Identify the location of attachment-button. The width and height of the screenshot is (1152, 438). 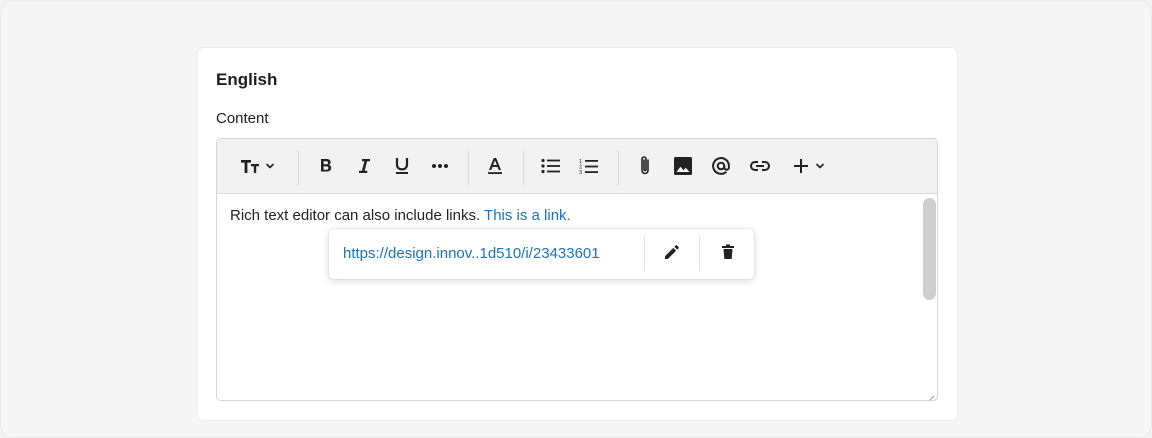
(645, 166).